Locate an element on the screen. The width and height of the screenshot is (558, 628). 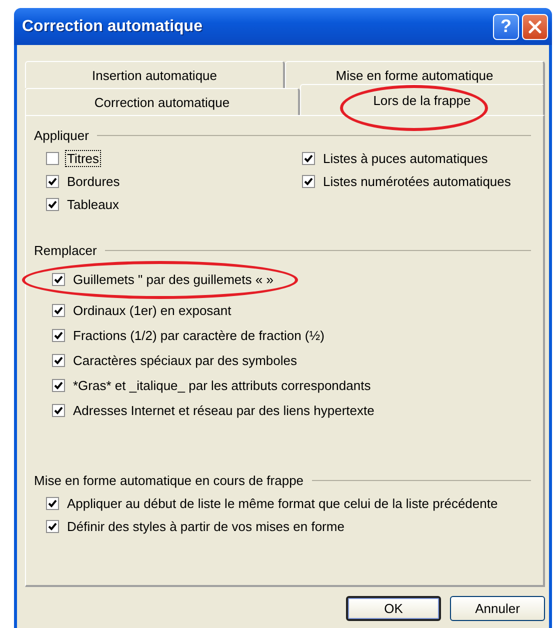
checkbox-label: Titres is located at coordinates (83, 158).